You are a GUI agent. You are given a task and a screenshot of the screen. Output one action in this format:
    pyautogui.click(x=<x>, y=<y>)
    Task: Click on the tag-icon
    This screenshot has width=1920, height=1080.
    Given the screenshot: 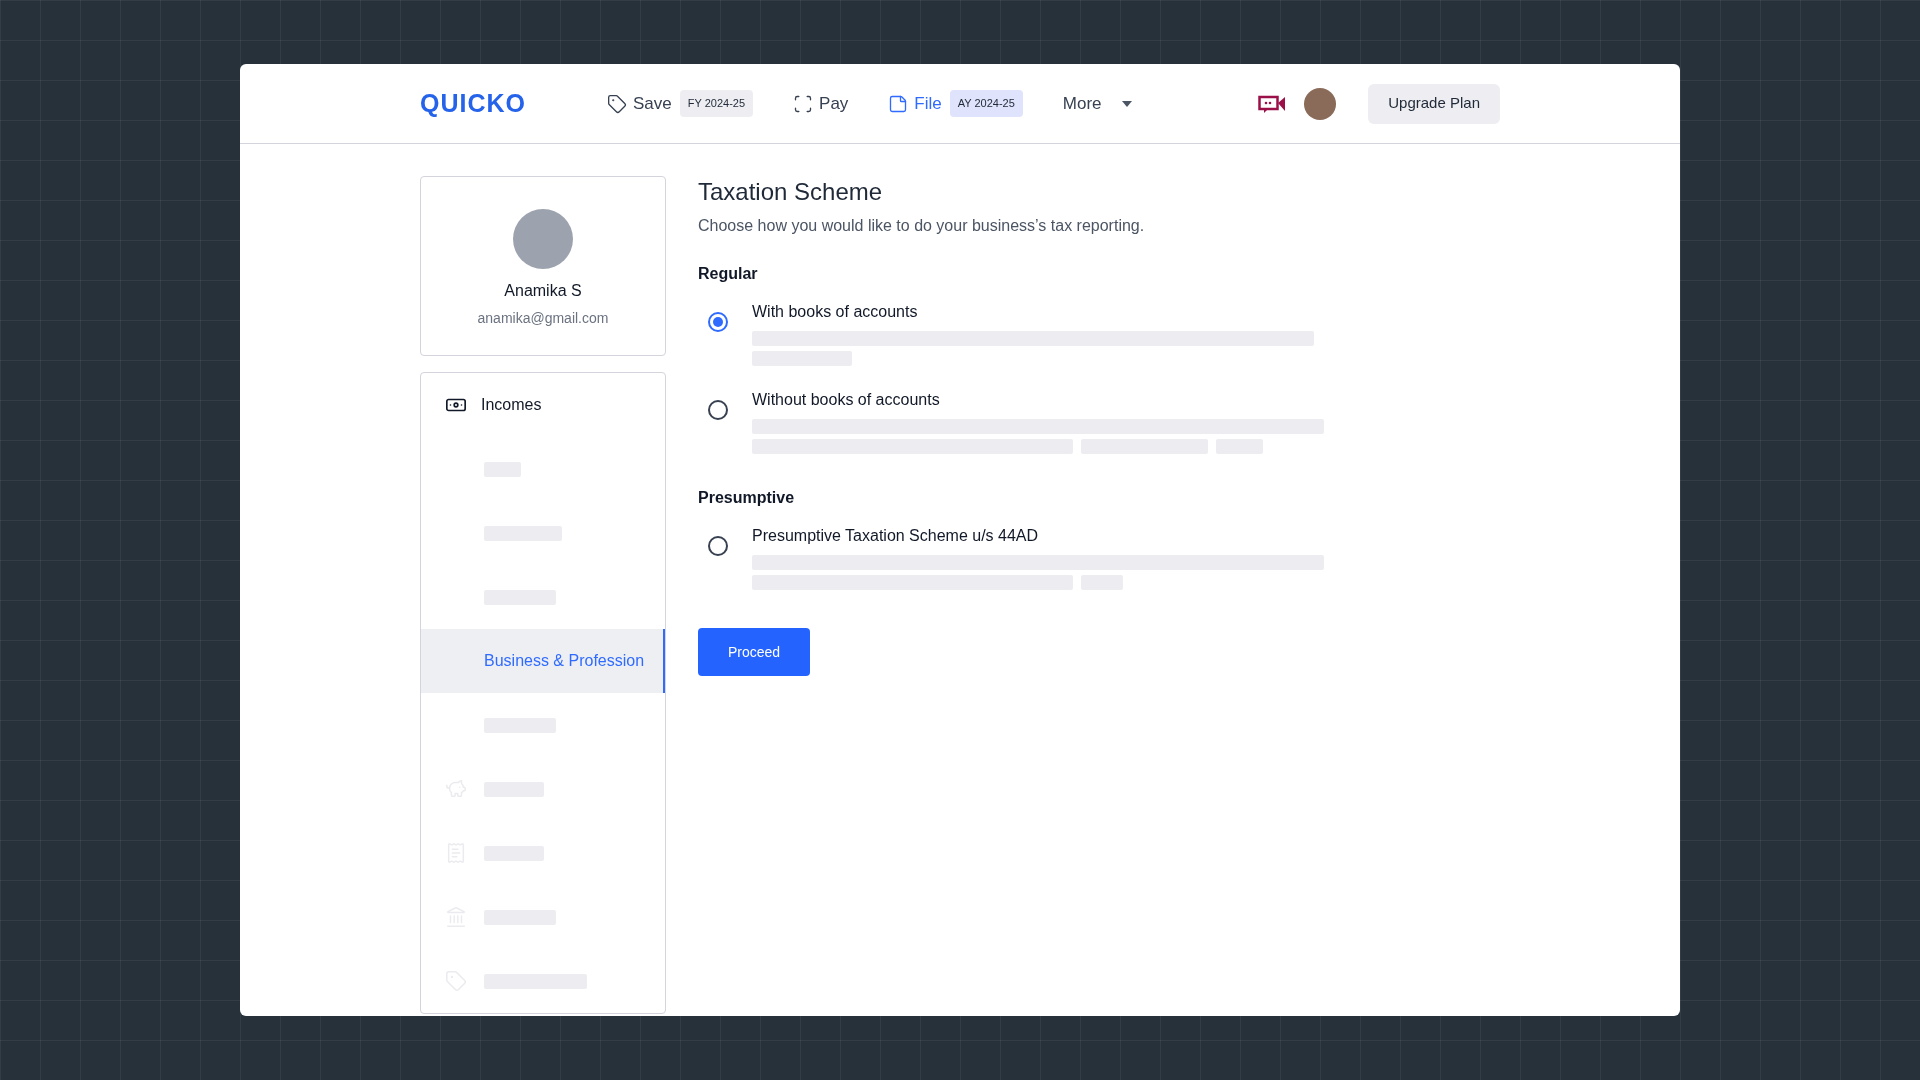 What is the action you would take?
    pyautogui.click(x=617, y=103)
    